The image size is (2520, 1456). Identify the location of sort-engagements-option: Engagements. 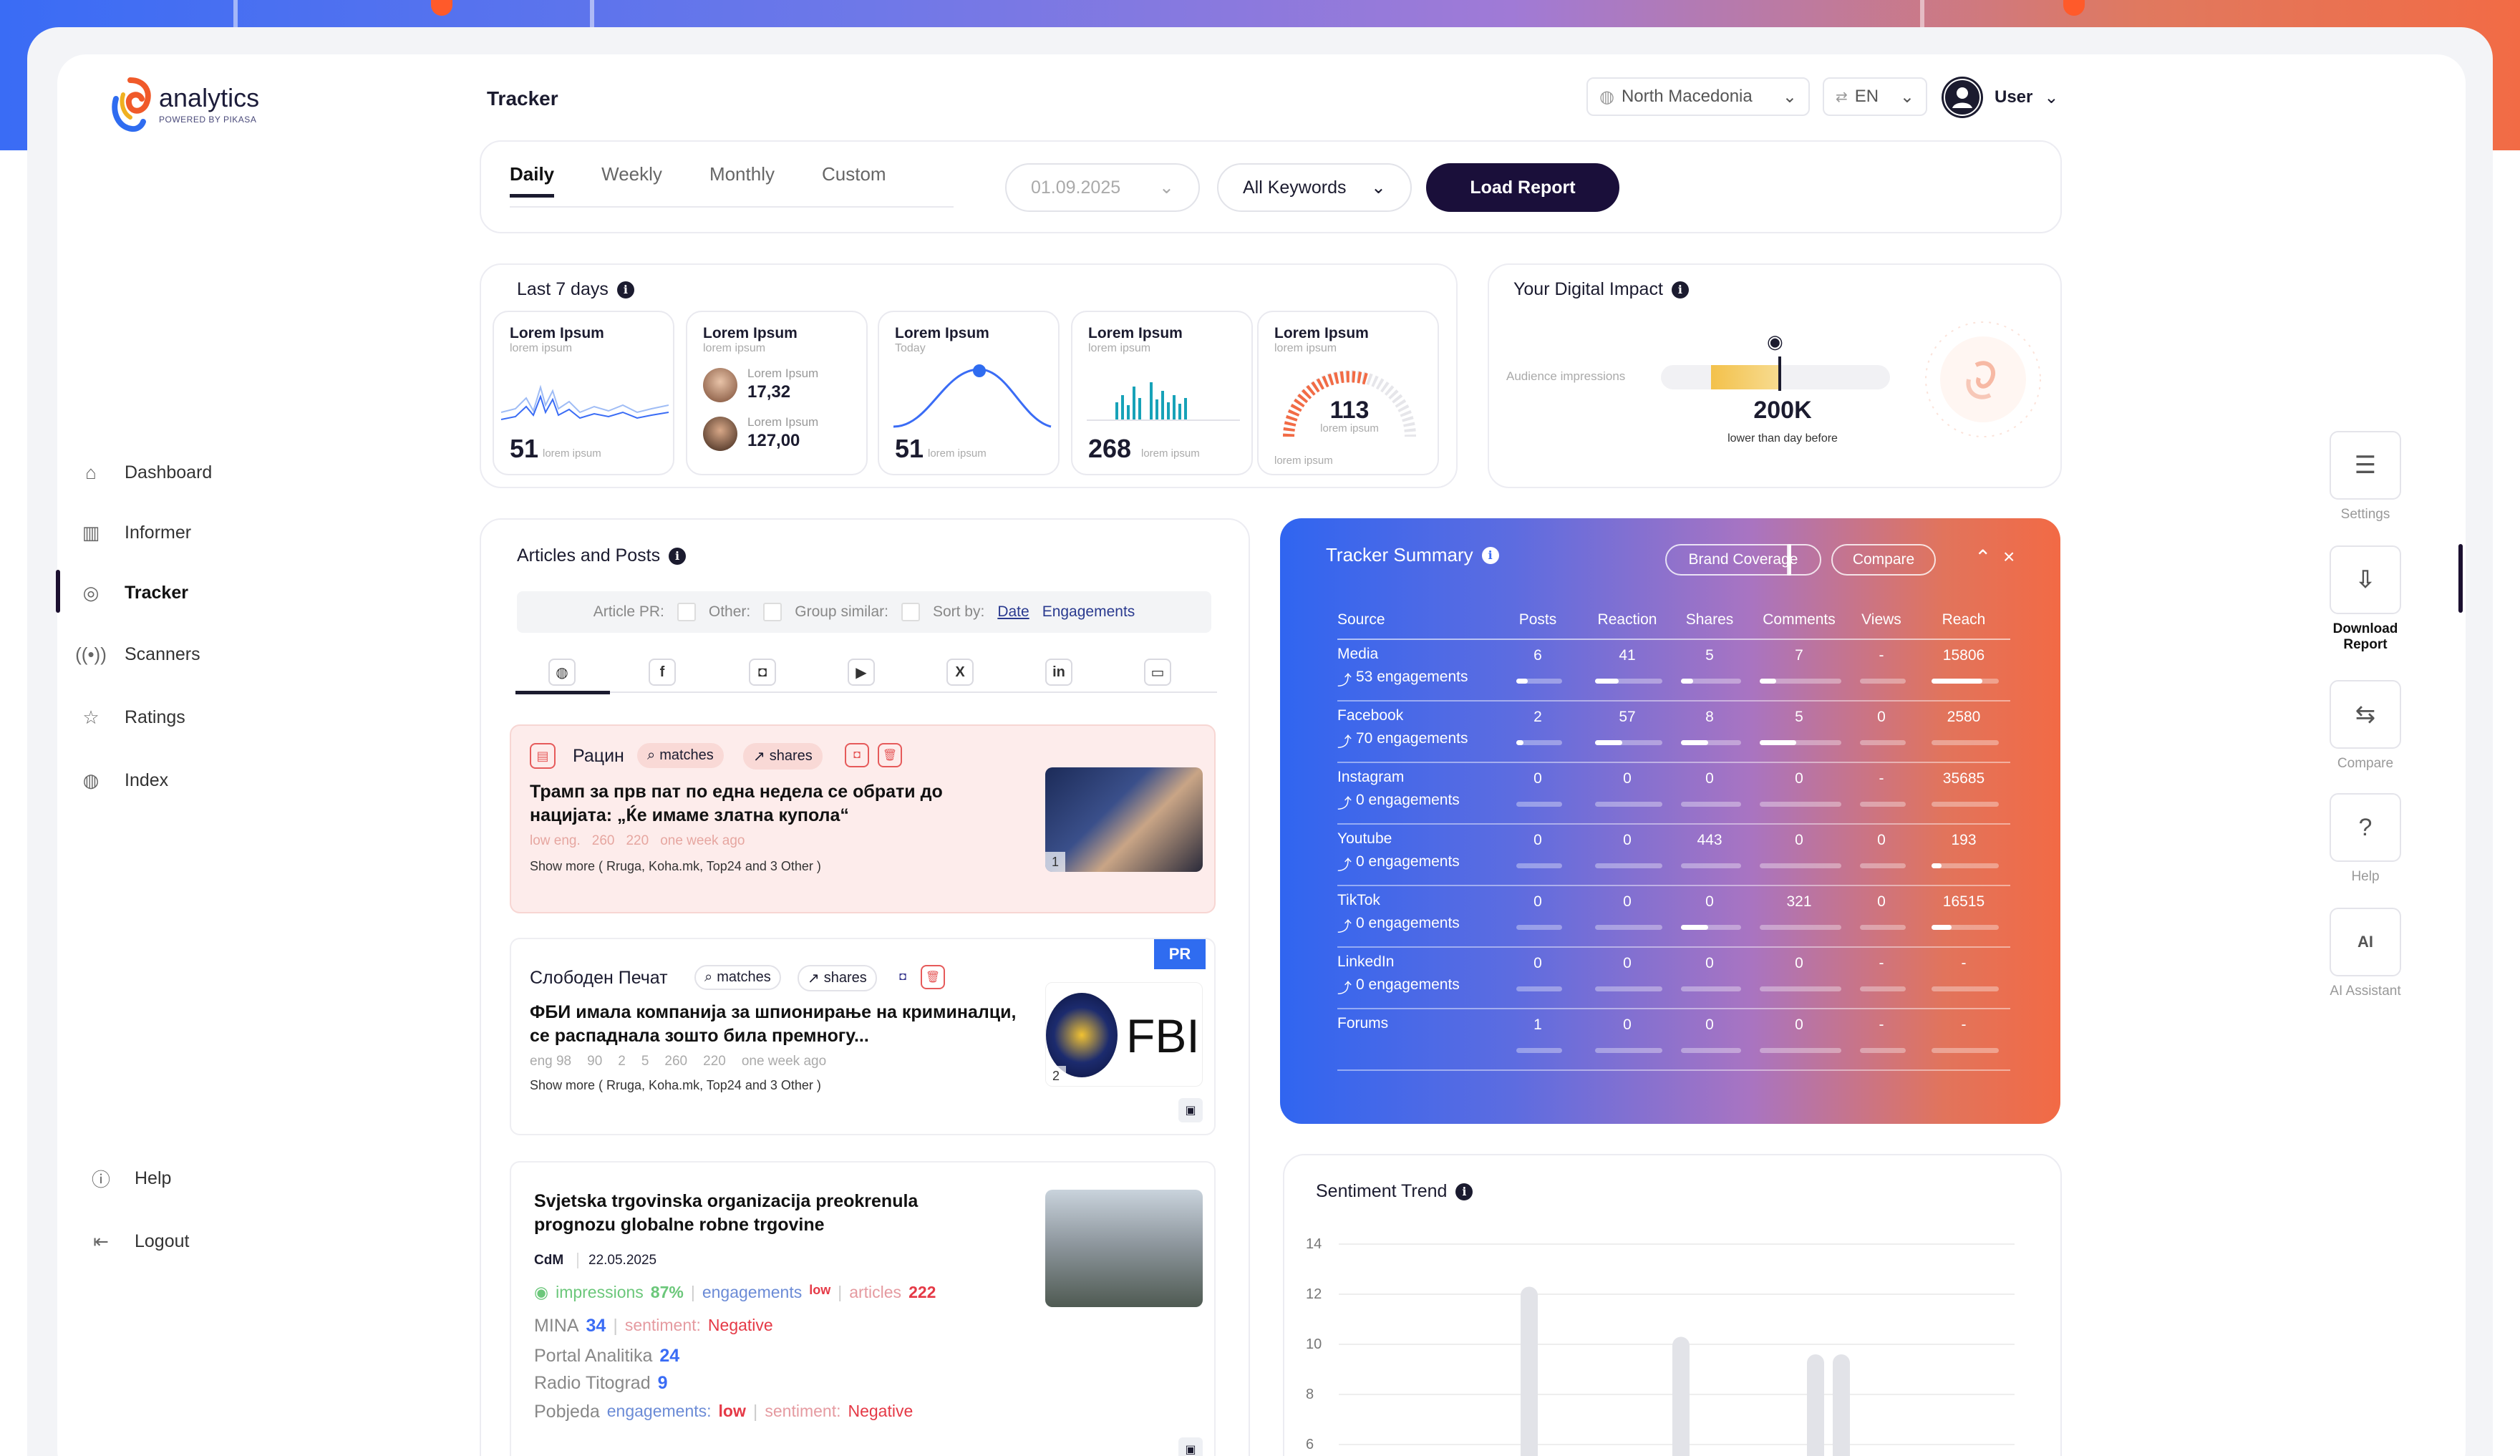
(1088, 612).